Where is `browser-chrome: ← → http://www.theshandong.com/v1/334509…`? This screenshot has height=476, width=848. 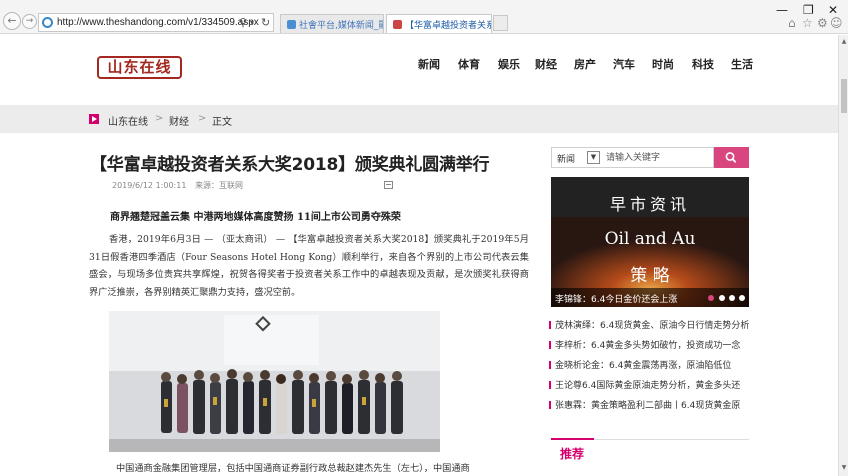 browser-chrome: ← → http://www.theshandong.com/v1/334509… is located at coordinates (424, 17).